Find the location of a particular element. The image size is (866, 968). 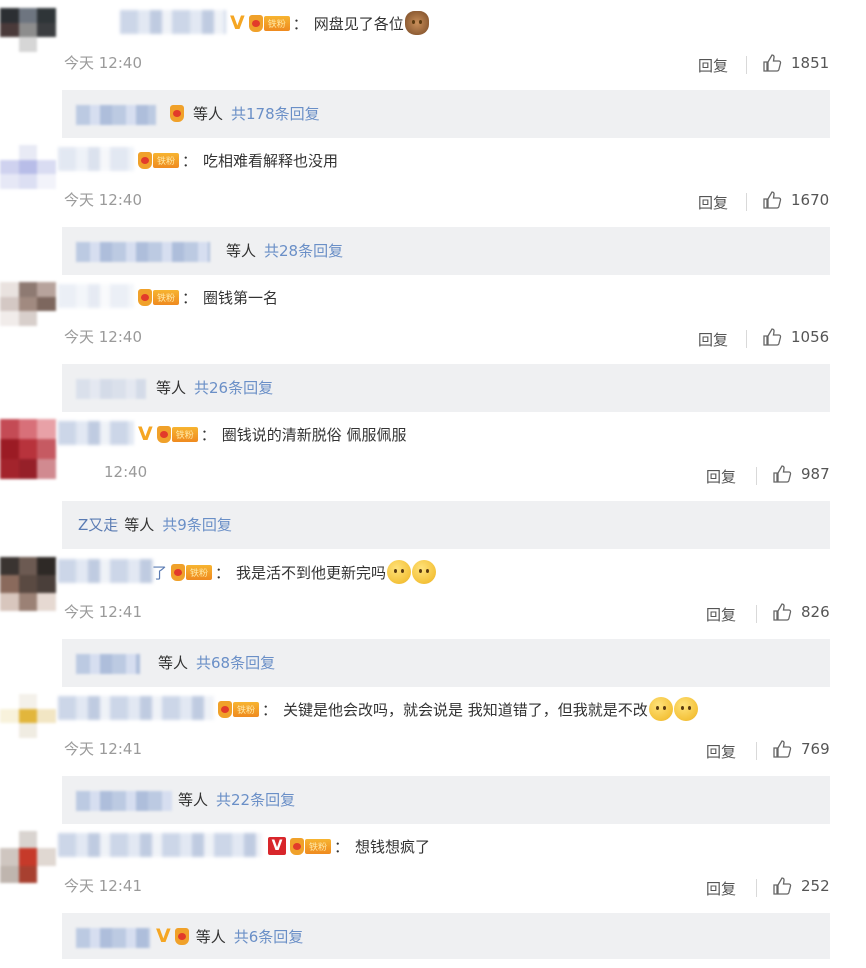

reply-preview: 等人 共68条回复 is located at coordinates (446, 663).